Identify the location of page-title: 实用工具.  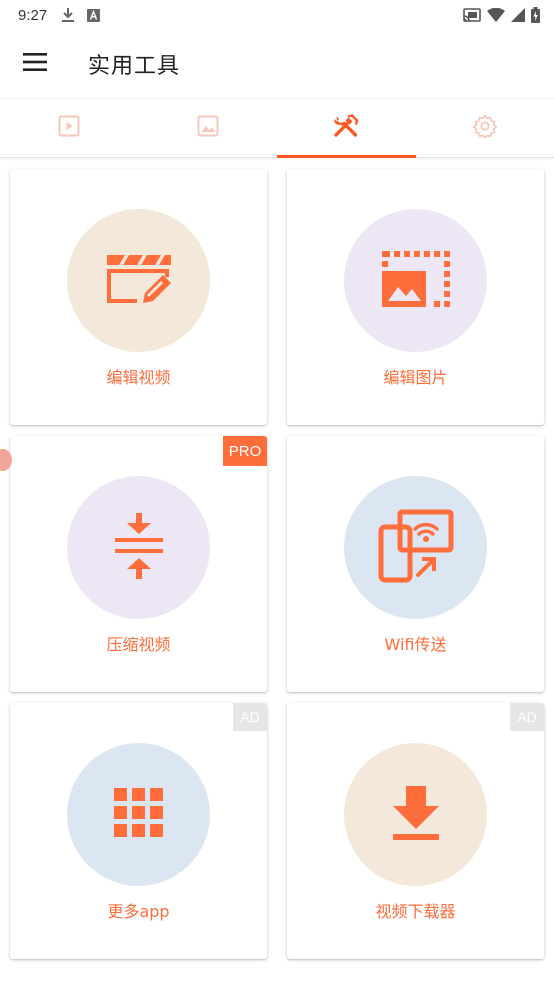
(134, 66).